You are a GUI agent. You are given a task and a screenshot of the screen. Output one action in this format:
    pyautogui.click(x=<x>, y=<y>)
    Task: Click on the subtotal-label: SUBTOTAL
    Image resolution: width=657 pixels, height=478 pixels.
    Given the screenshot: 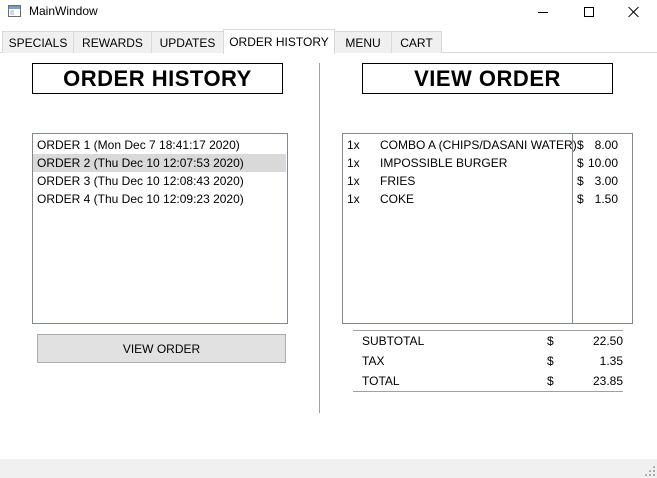 What is the action you would take?
    pyautogui.click(x=393, y=341)
    